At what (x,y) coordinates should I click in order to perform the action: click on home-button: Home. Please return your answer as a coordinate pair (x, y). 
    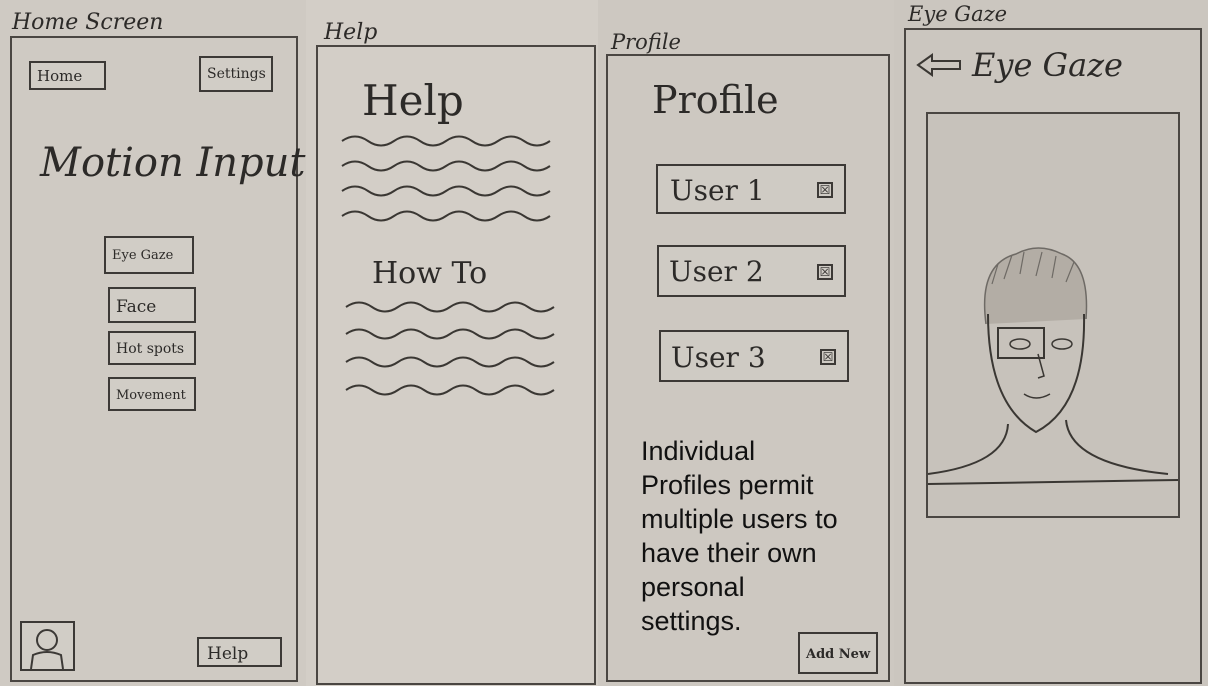
    Looking at the image, I should click on (67, 75).